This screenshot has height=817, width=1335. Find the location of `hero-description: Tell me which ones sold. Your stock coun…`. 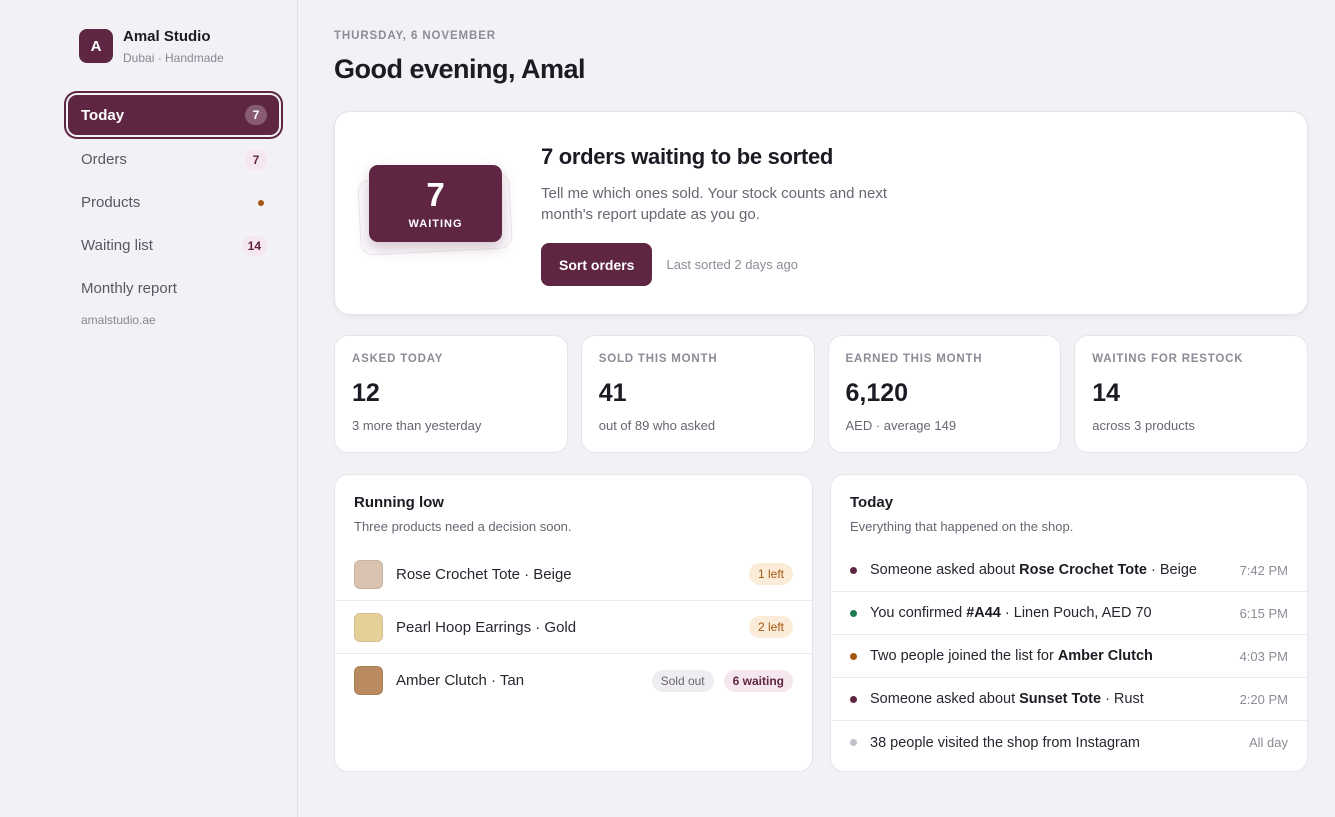

hero-description: Tell me which ones sold. Your stock coun… is located at coordinates (714, 204).